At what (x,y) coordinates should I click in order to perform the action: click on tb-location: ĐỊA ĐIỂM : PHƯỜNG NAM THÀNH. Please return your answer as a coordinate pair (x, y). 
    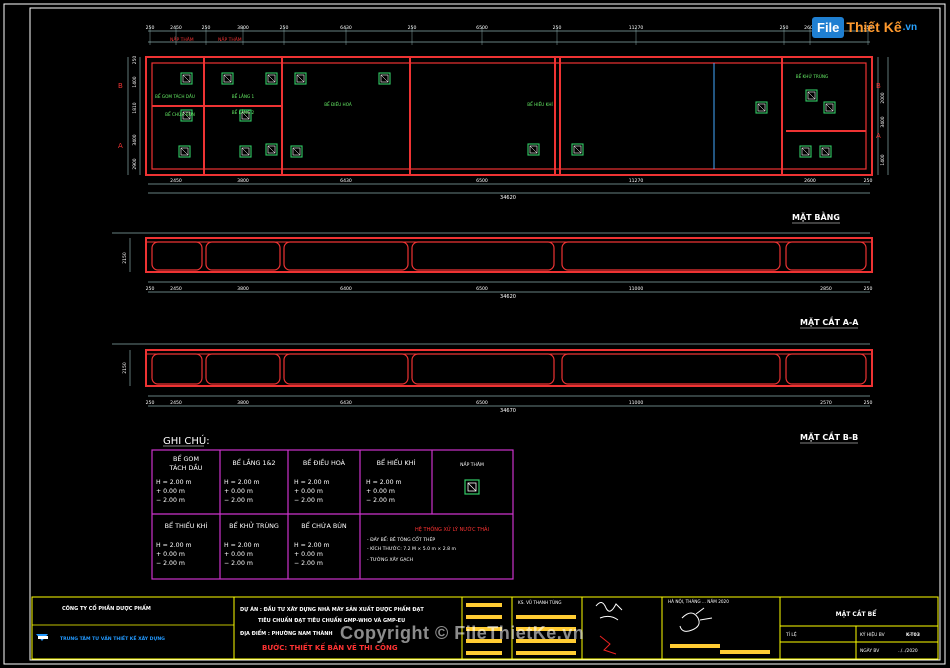
    Looking at the image, I should click on (286, 633).